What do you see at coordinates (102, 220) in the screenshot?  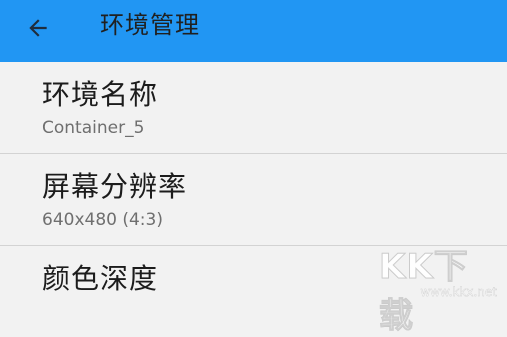 I see `setting-value: 640x480 (4:3)` at bounding box center [102, 220].